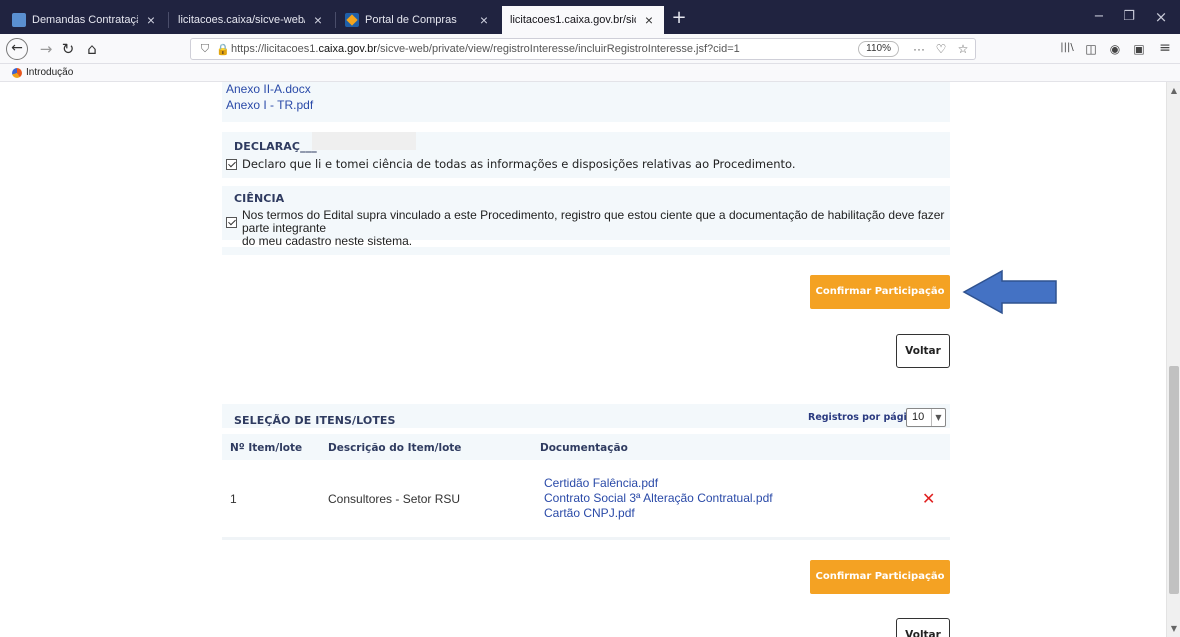 The height and width of the screenshot is (637, 1180). What do you see at coordinates (269, 105) in the screenshot?
I see `attachment-link: Anexo I - TR.pdf` at bounding box center [269, 105].